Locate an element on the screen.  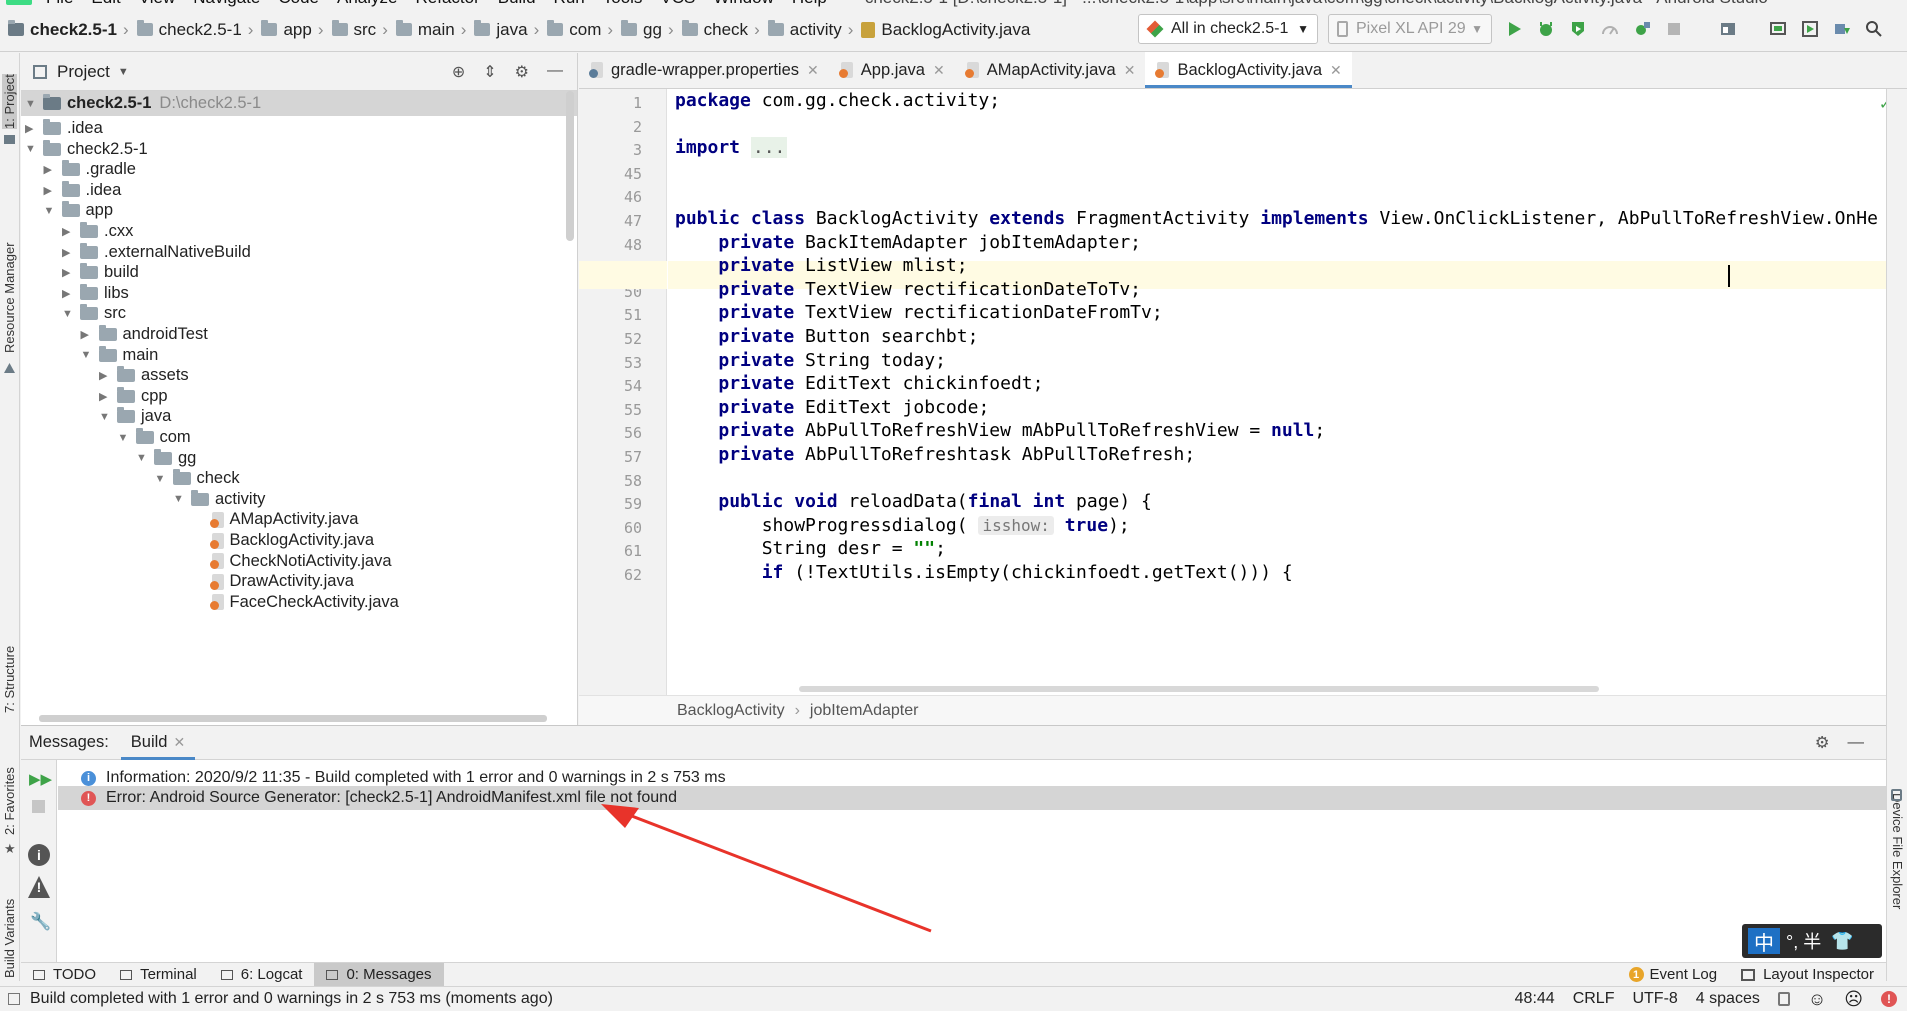
attach-debugger-icon is located at coordinates (1642, 29).